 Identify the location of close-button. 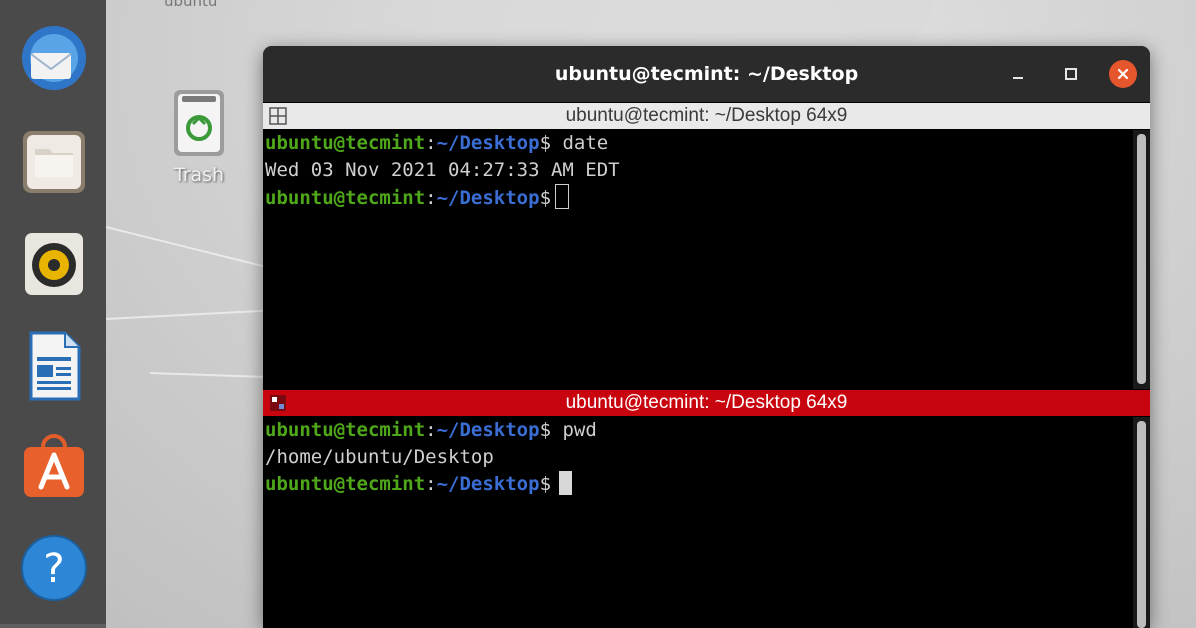
(1123, 74).